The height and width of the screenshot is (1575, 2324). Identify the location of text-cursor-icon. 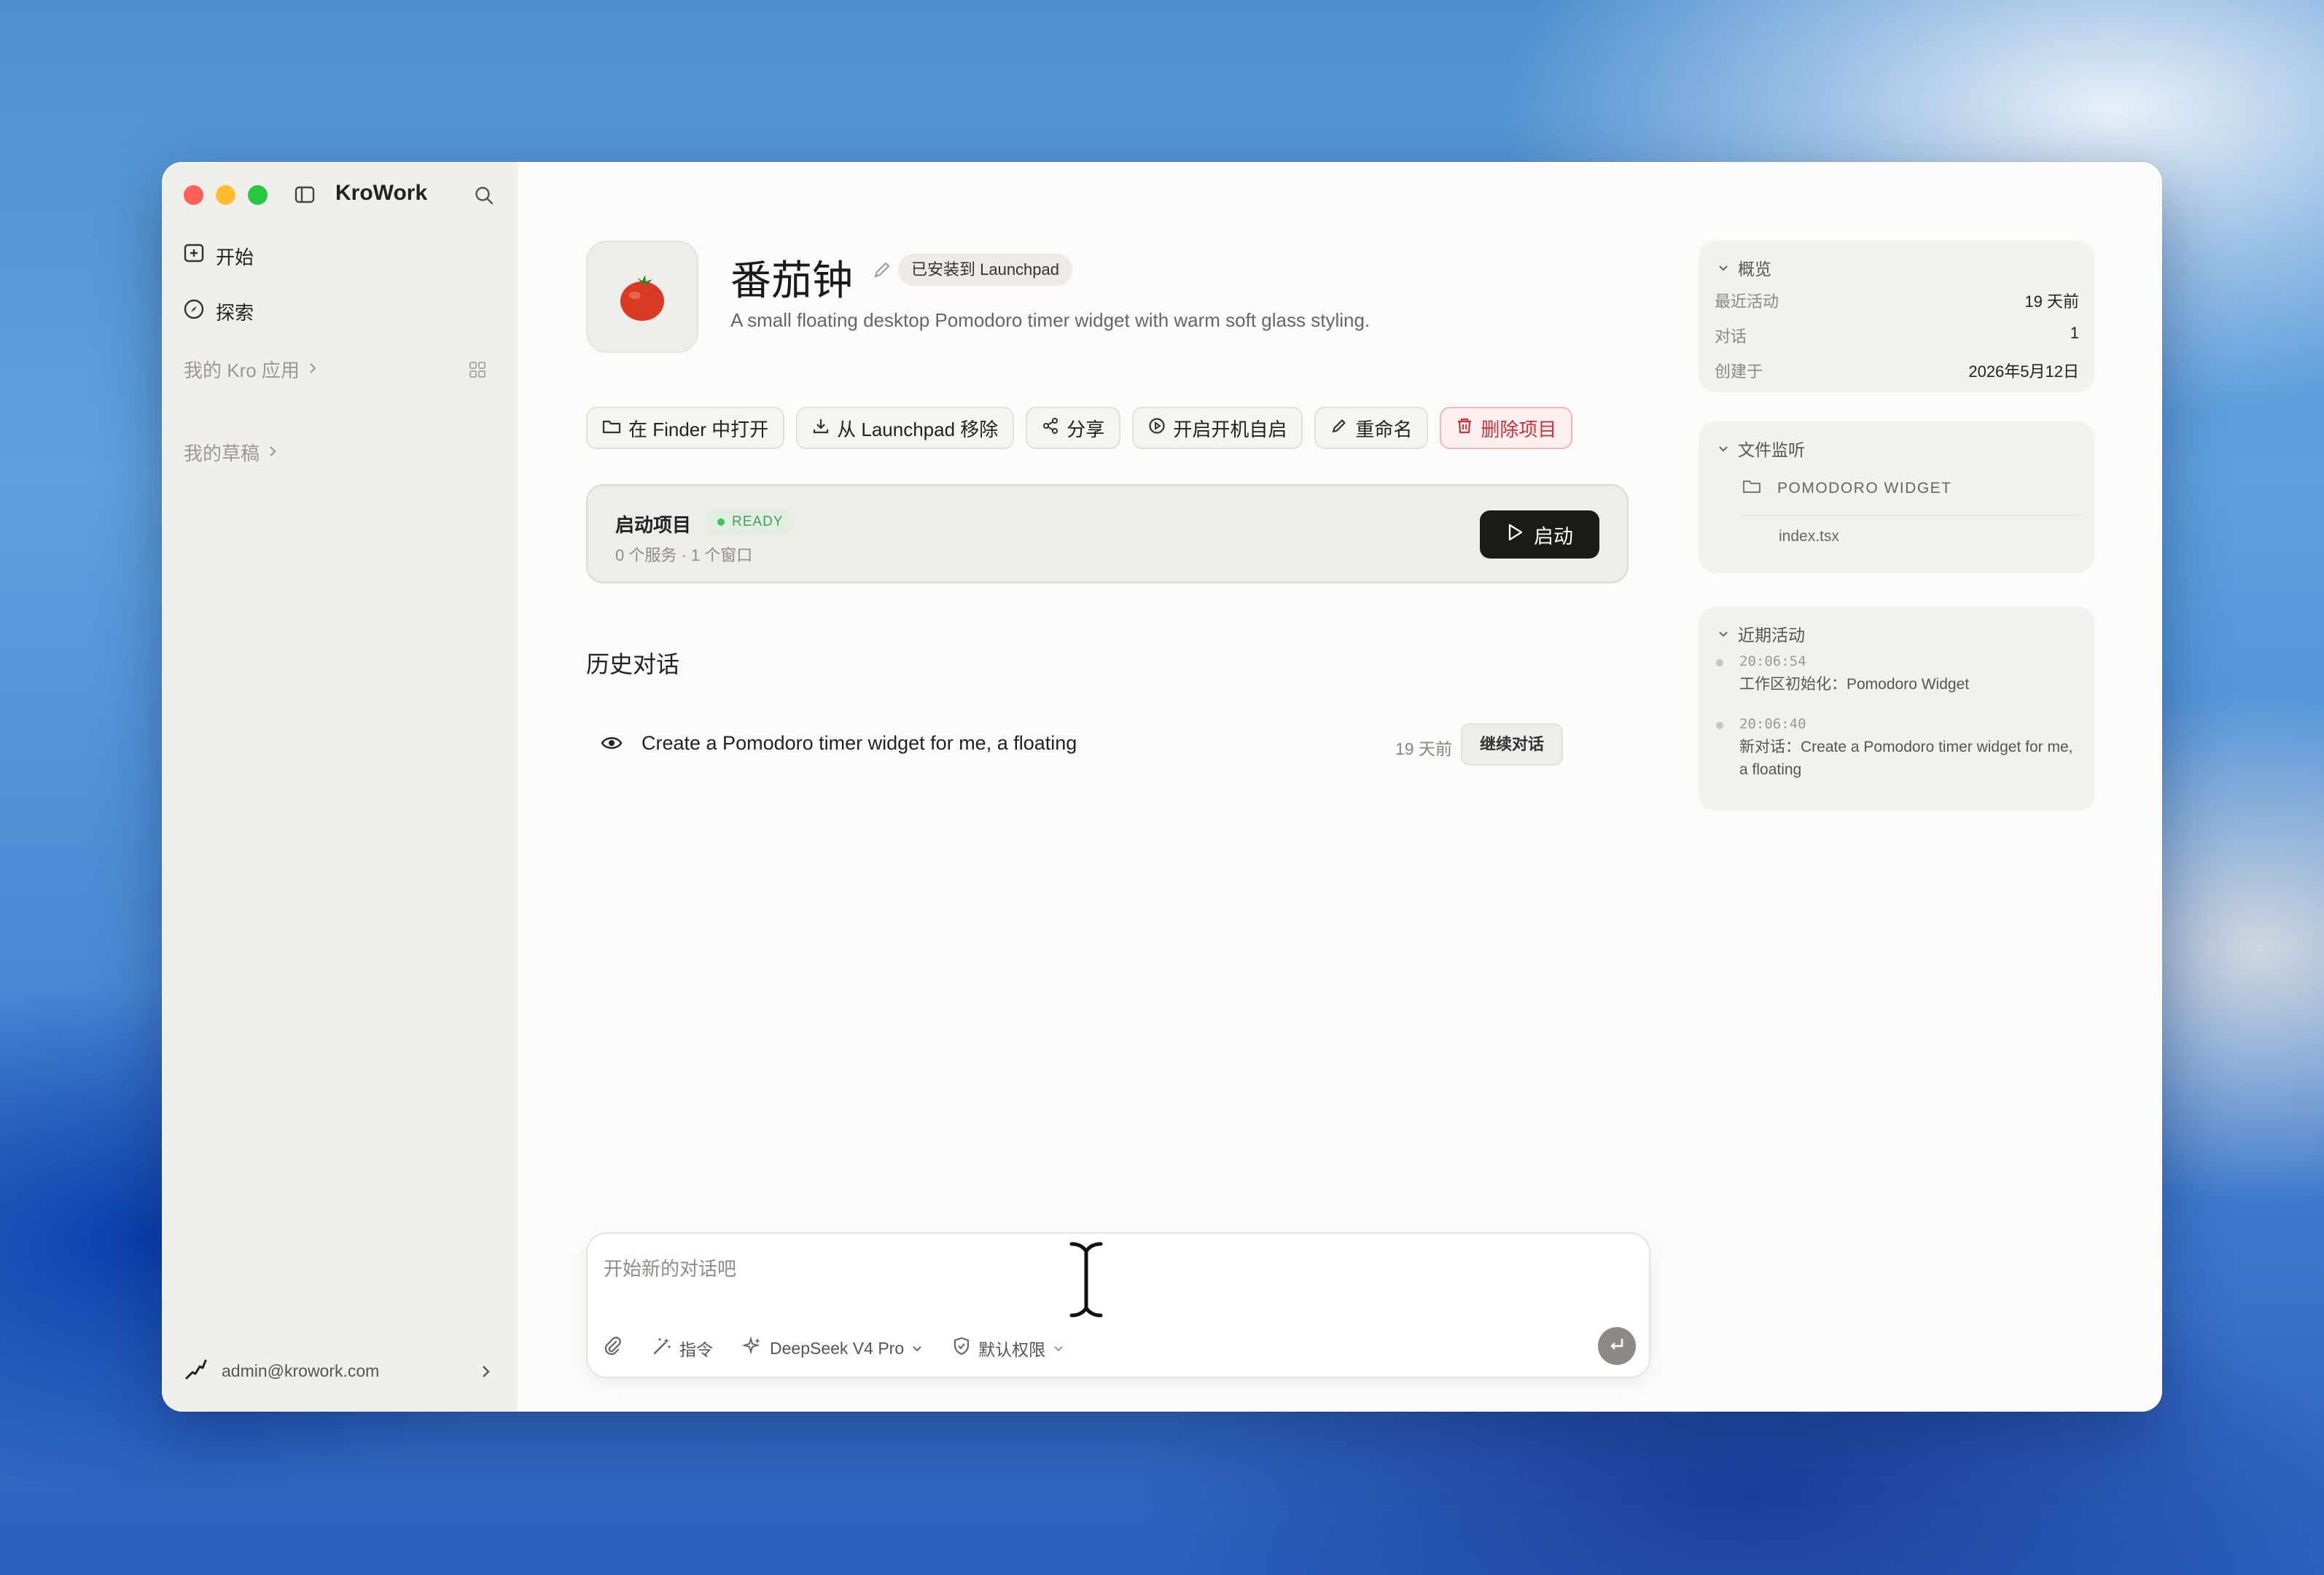
(1086, 1281).